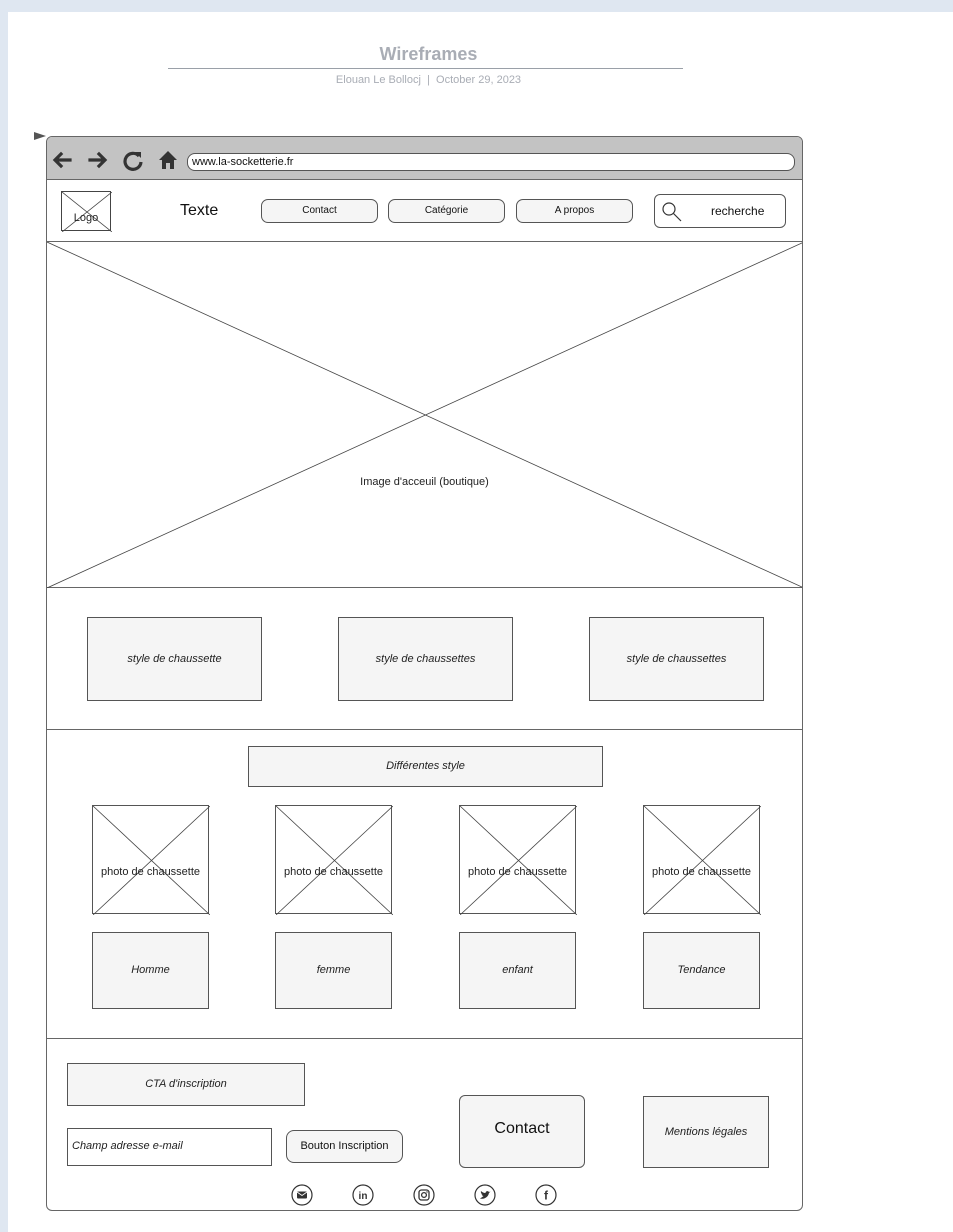  What do you see at coordinates (479, 80) in the screenshot?
I see `document-date: October 29, 2023` at bounding box center [479, 80].